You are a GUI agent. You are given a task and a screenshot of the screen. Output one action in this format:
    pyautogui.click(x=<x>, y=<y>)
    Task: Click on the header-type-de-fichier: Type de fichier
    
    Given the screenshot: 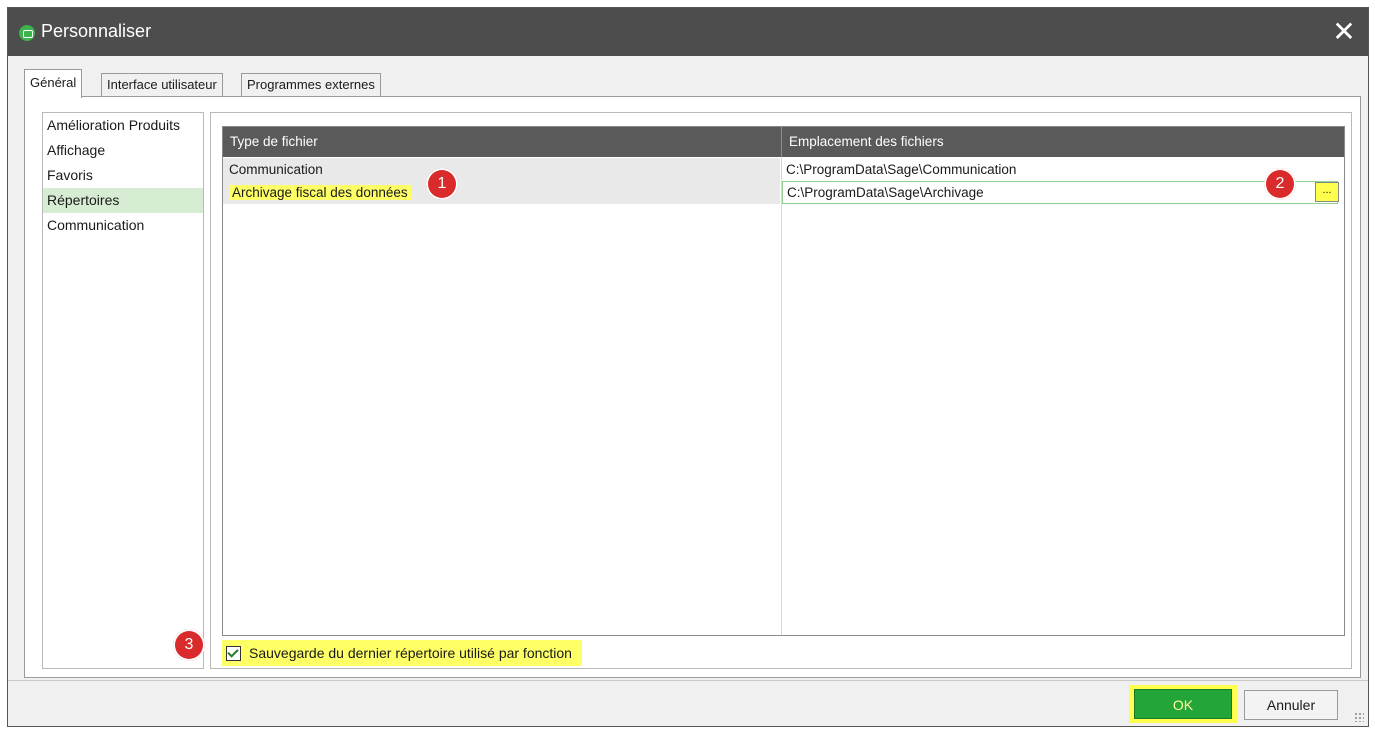 What is the action you would take?
    pyautogui.click(x=502, y=142)
    